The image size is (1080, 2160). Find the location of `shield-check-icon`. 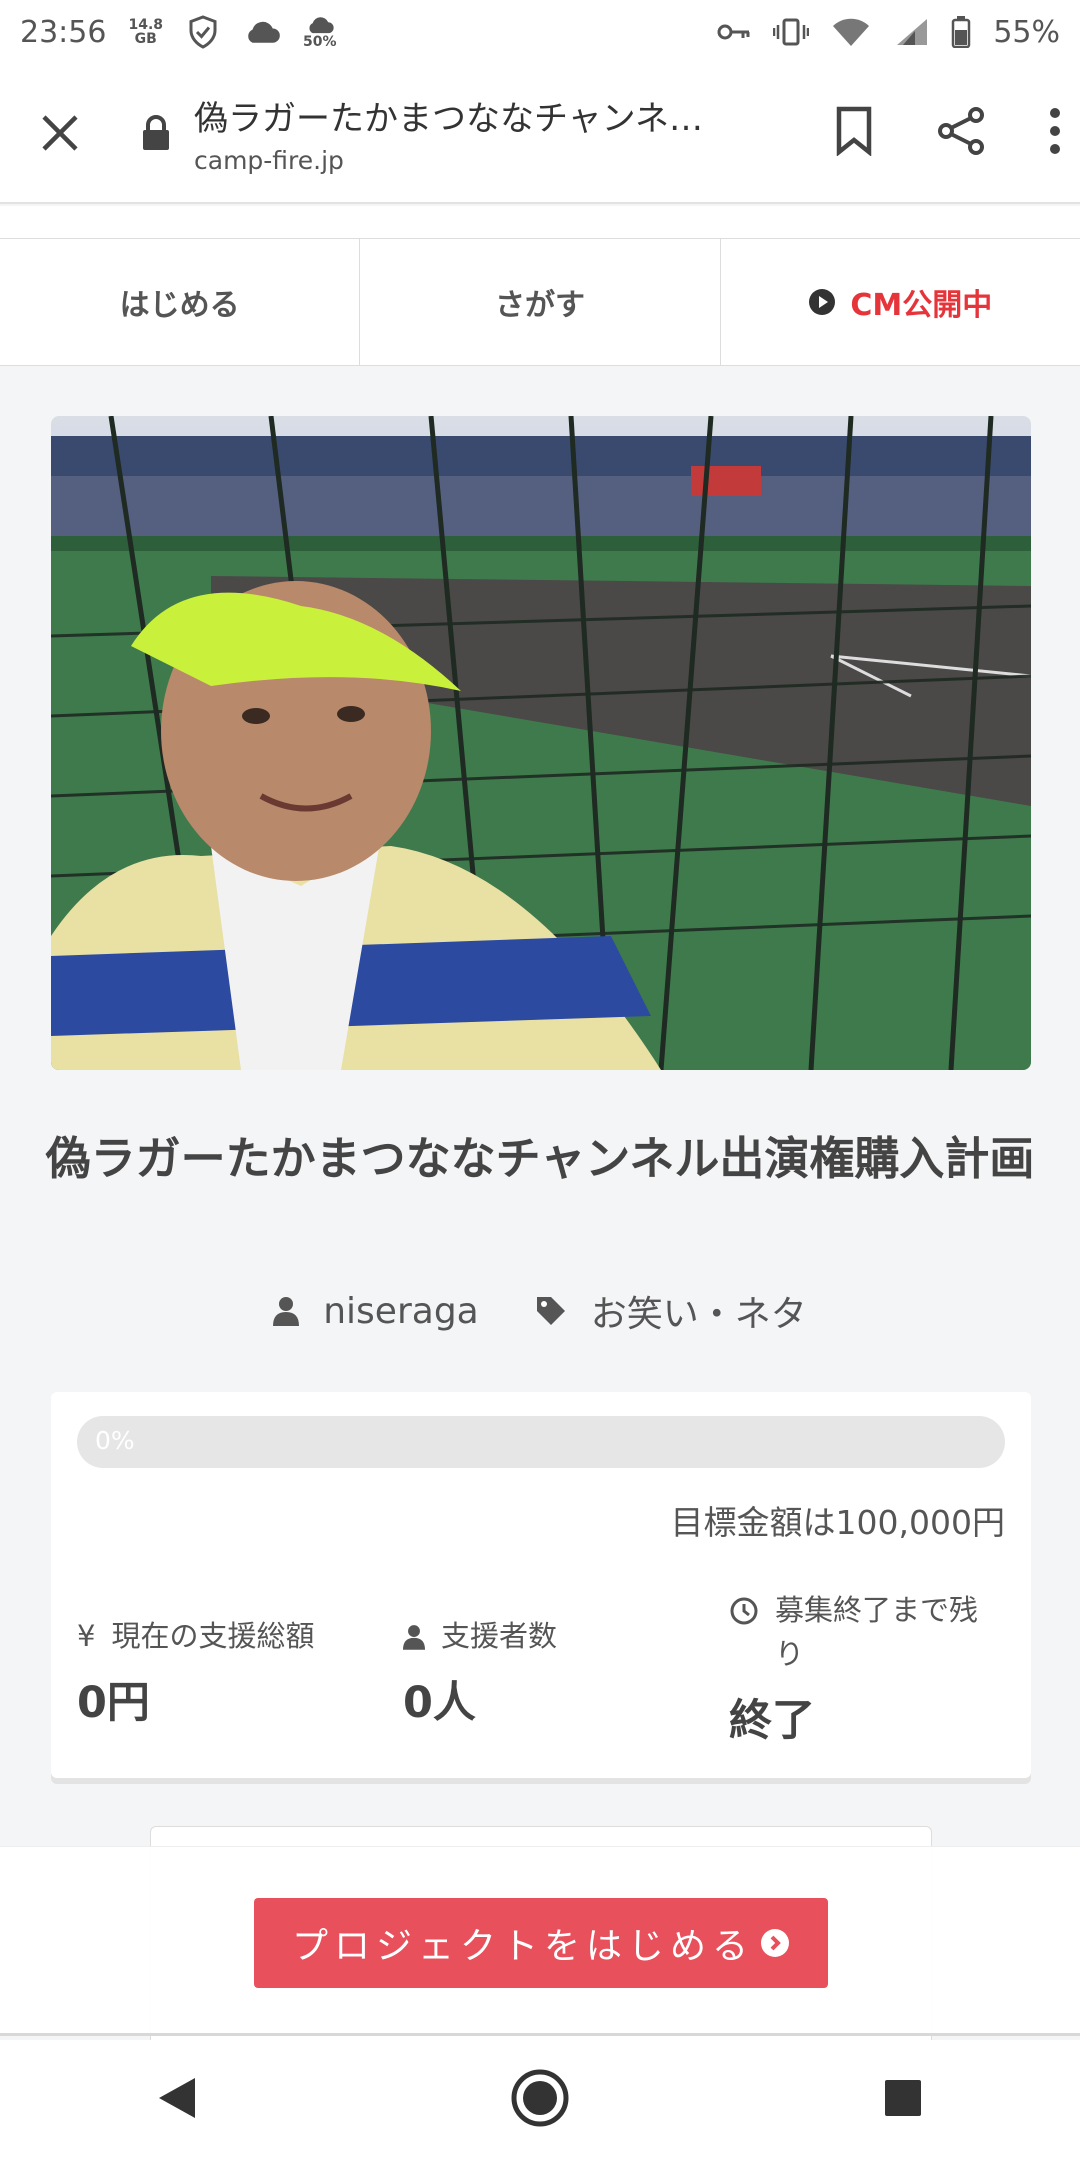

shield-check-icon is located at coordinates (203, 32).